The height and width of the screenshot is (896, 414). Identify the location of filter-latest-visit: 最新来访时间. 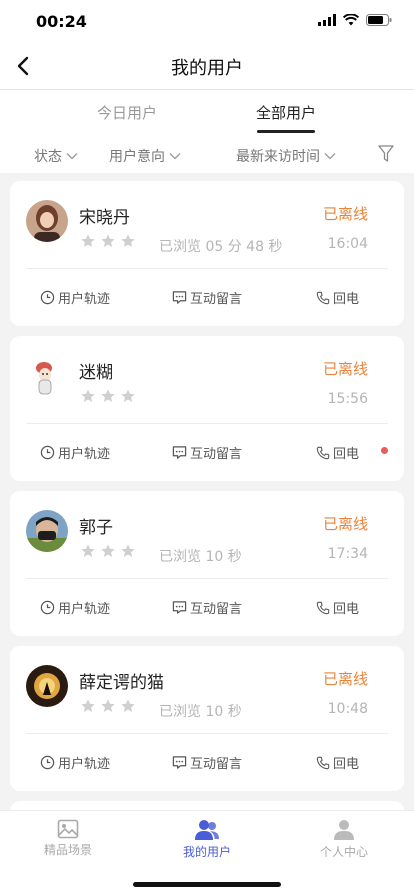
(286, 156).